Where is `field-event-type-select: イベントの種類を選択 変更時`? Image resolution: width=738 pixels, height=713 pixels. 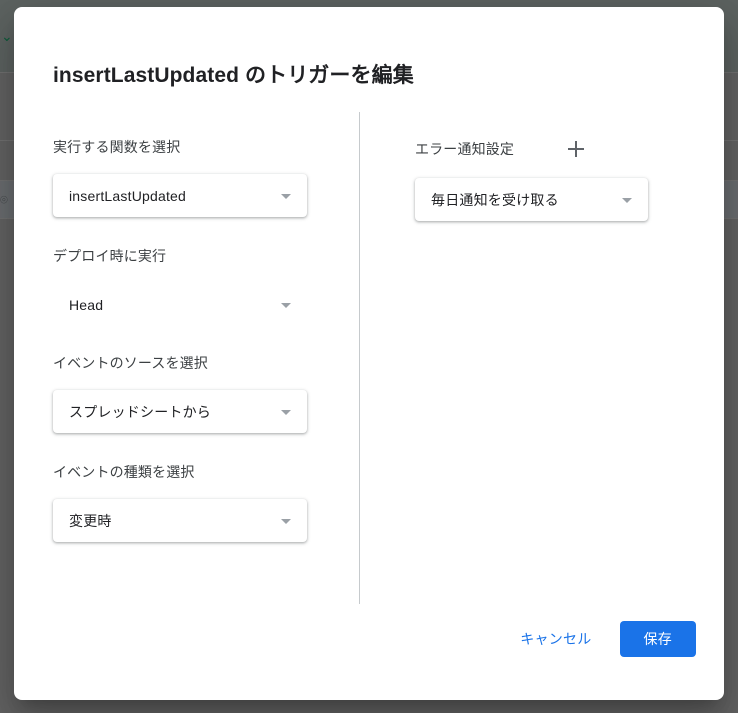 field-event-type-select: イベントの種類を選択 変更時 is located at coordinates (198, 502).